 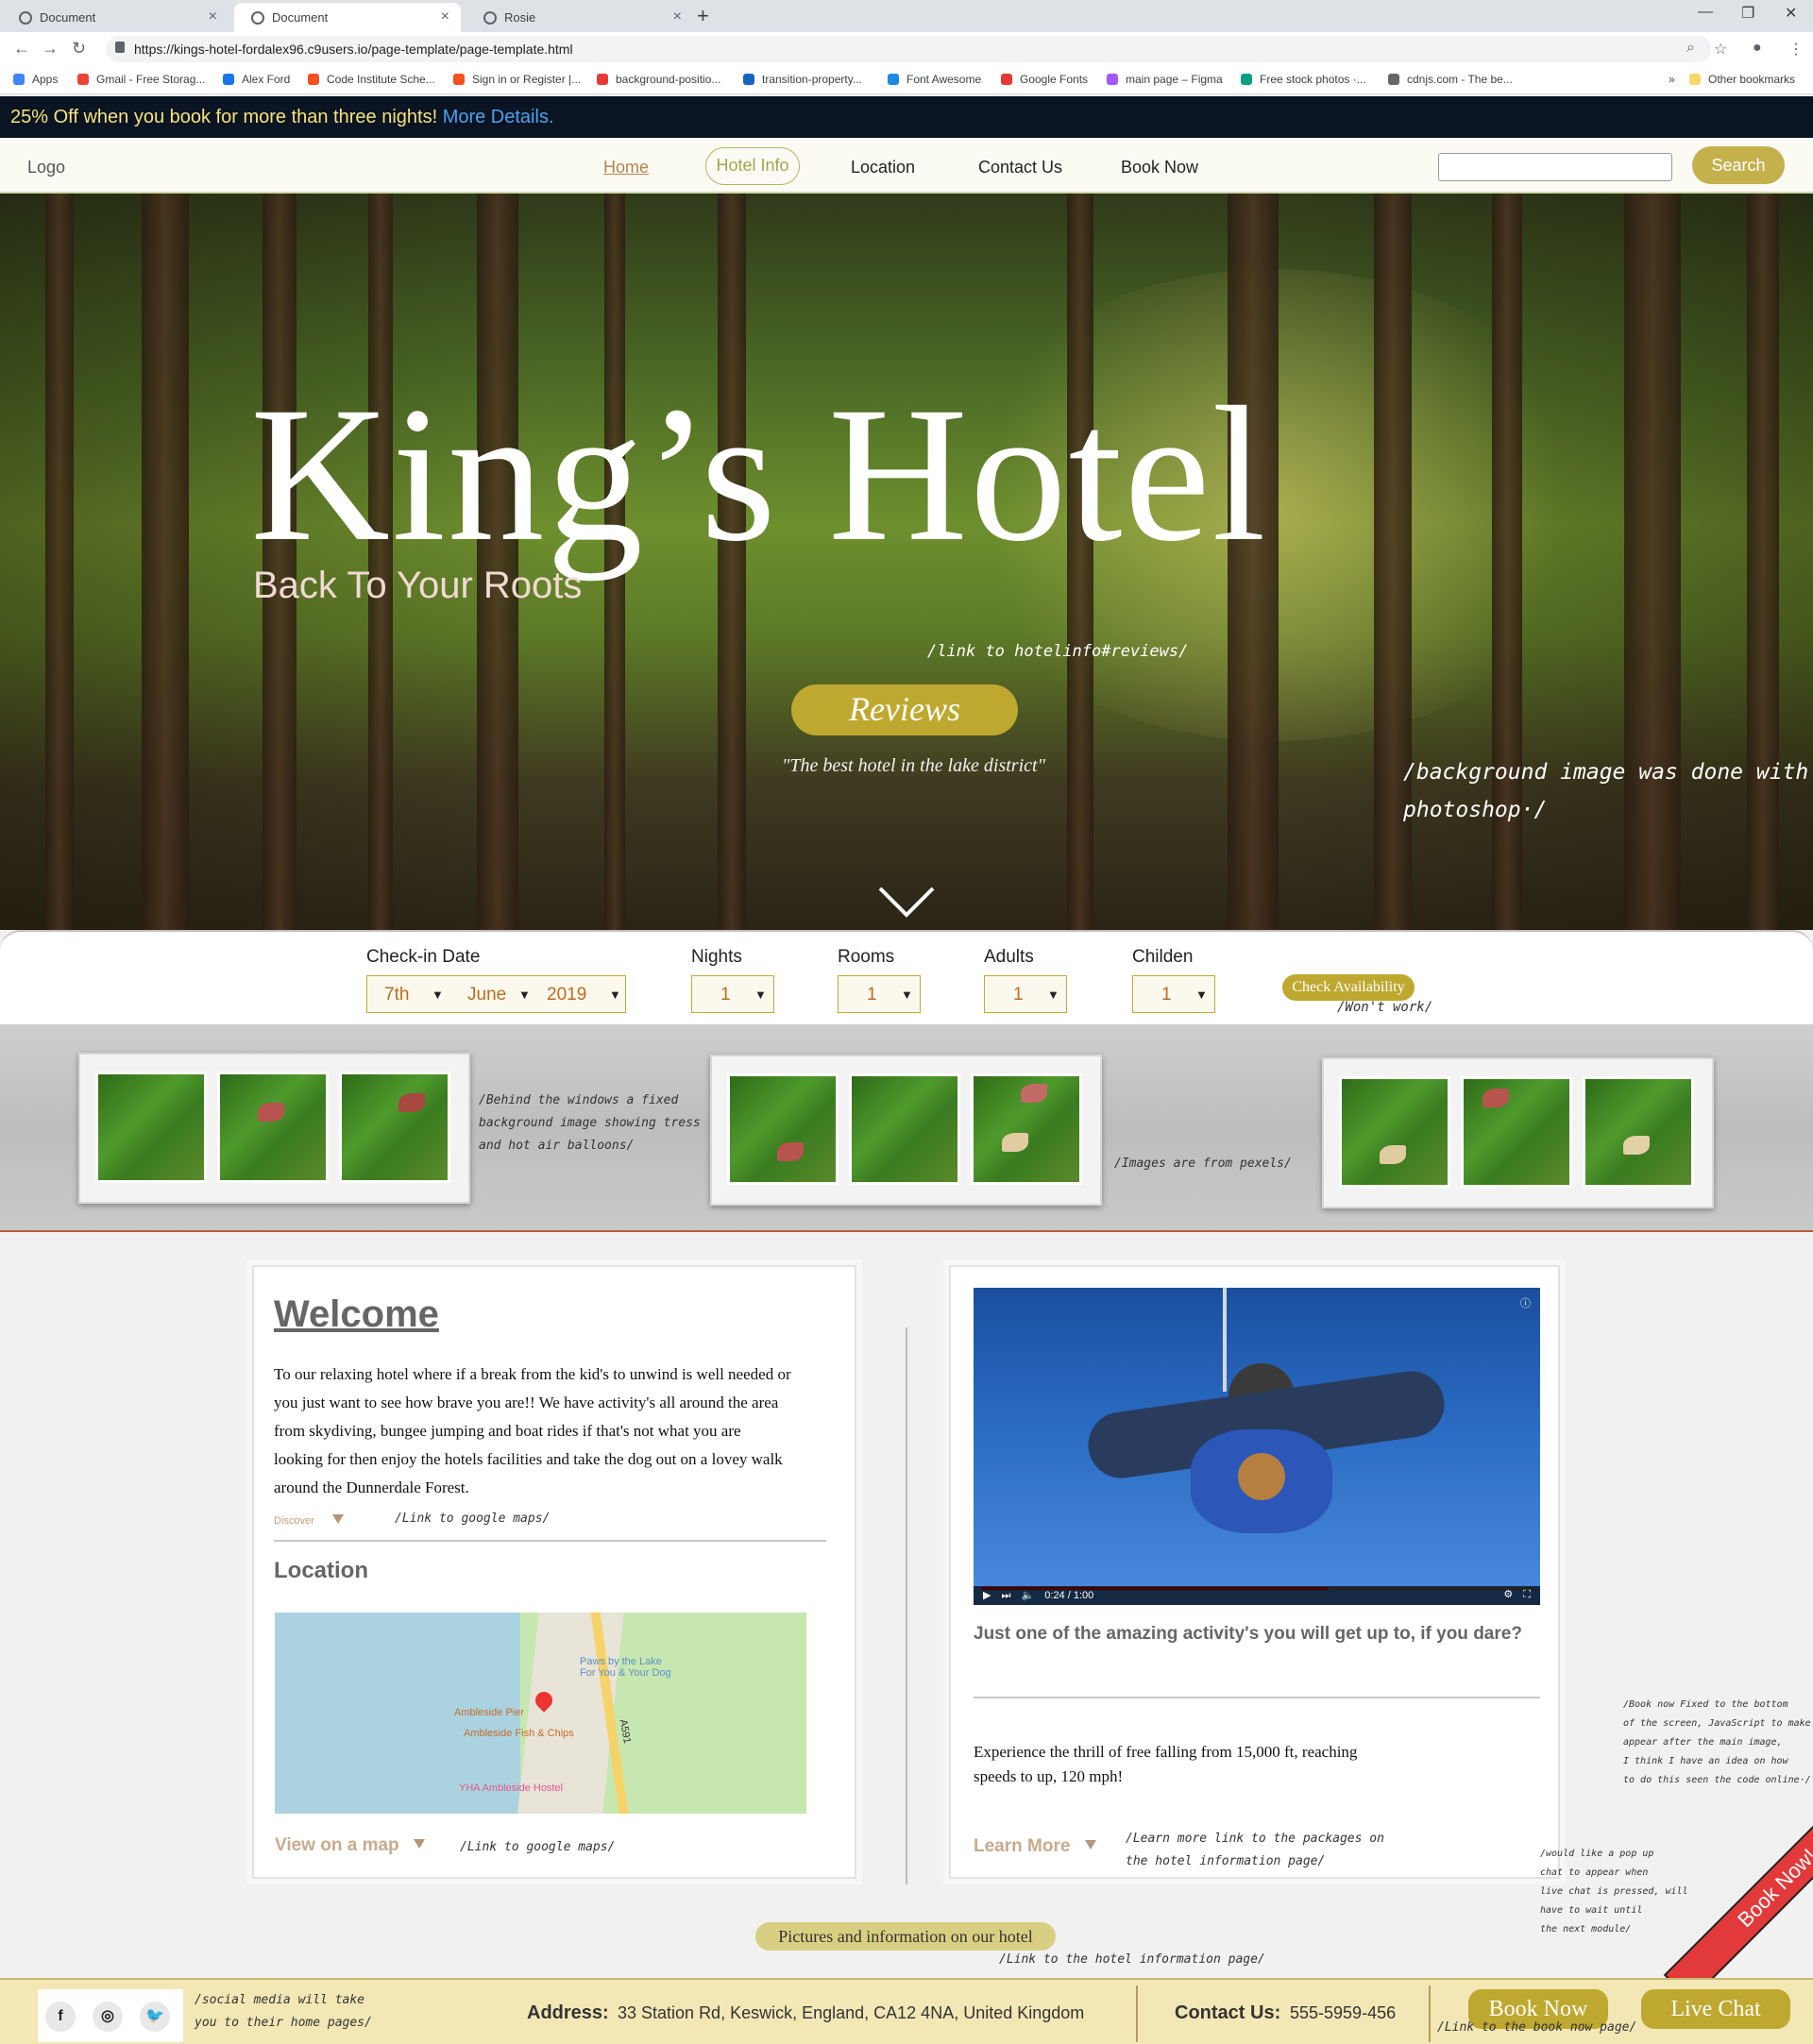 I want to click on leaf, so click(x=790, y=1151).